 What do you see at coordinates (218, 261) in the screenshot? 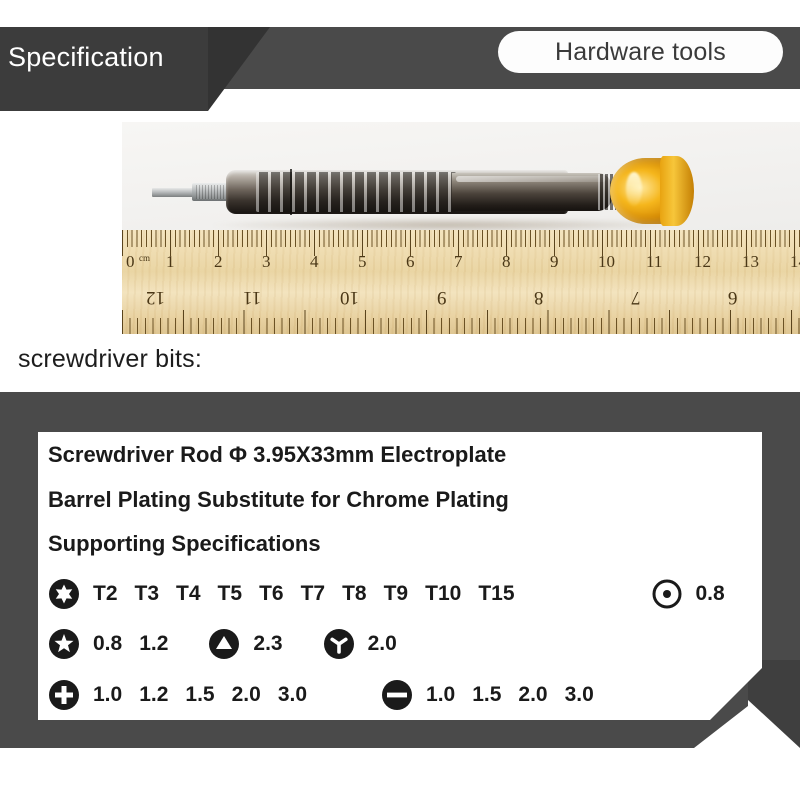
I see `ruler-label-cm: 2` at bounding box center [218, 261].